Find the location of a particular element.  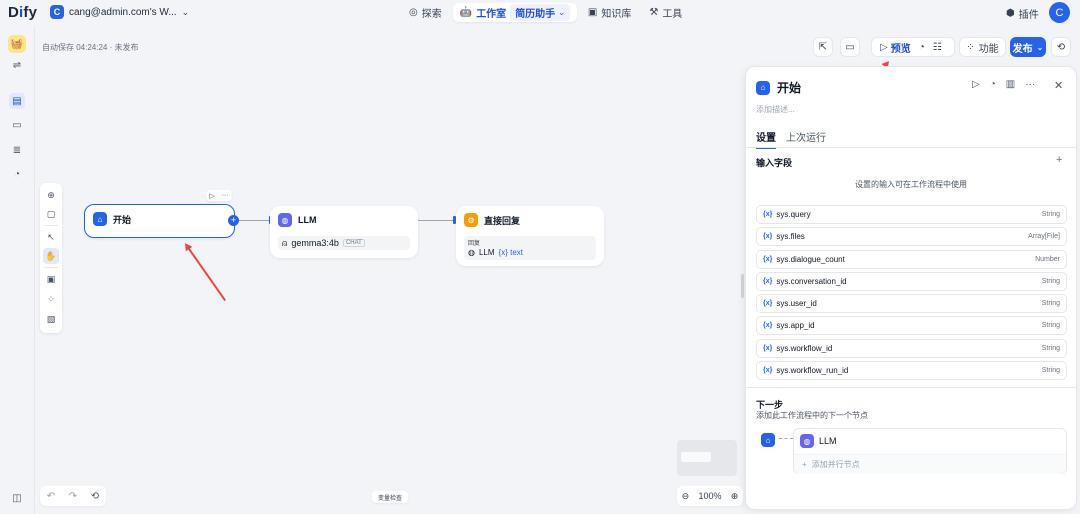

nav-explore: ◎ 探索 is located at coordinates (425, 12).